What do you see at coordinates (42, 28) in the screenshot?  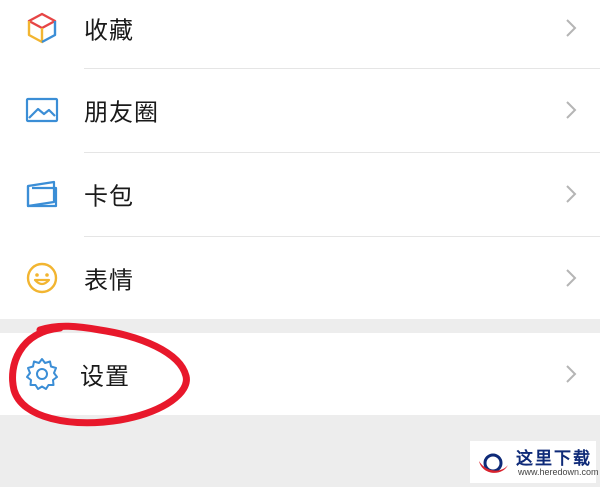 I see `favorites-cube-icon` at bounding box center [42, 28].